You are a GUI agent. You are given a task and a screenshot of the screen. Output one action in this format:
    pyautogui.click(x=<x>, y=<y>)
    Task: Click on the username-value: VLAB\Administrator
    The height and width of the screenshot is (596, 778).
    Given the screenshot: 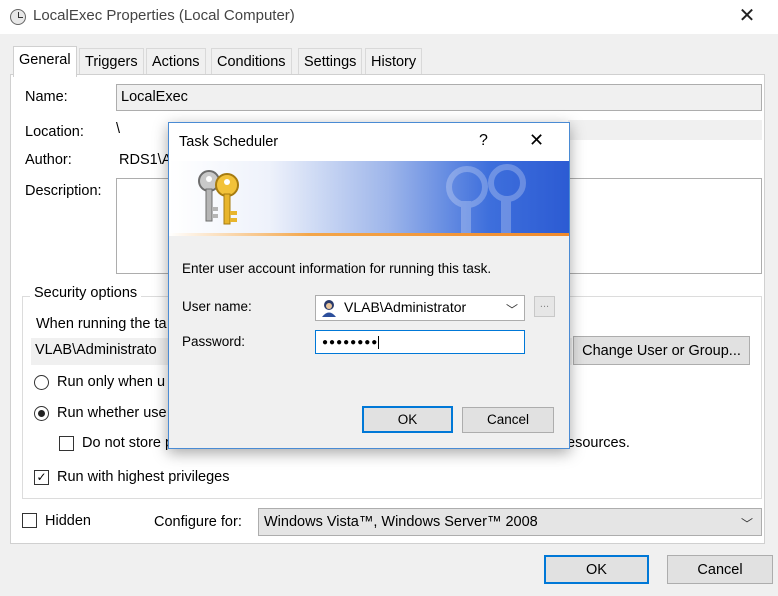 What is the action you would take?
    pyautogui.click(x=405, y=307)
    